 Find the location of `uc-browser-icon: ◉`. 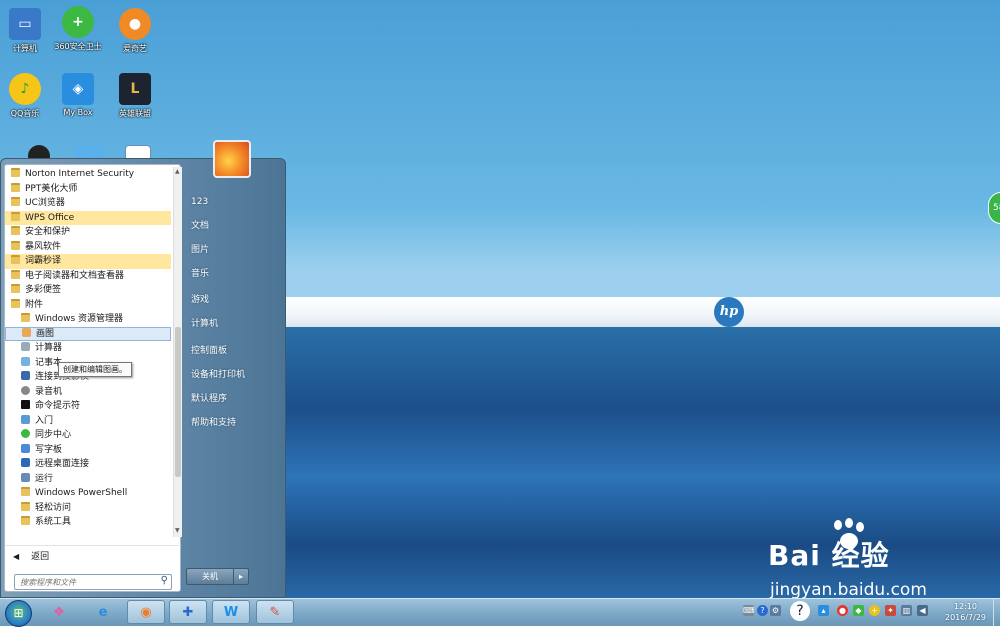

uc-browser-icon: ◉ is located at coordinates (146, 612).